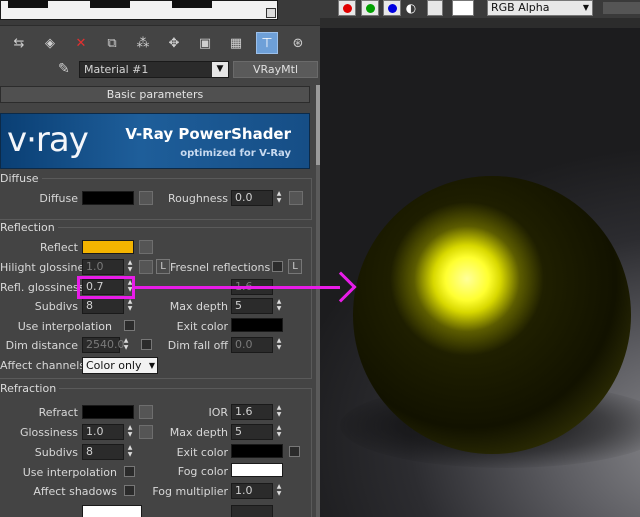 The height and width of the screenshot is (517, 640). I want to click on partial-row-input, so click(252, 511).